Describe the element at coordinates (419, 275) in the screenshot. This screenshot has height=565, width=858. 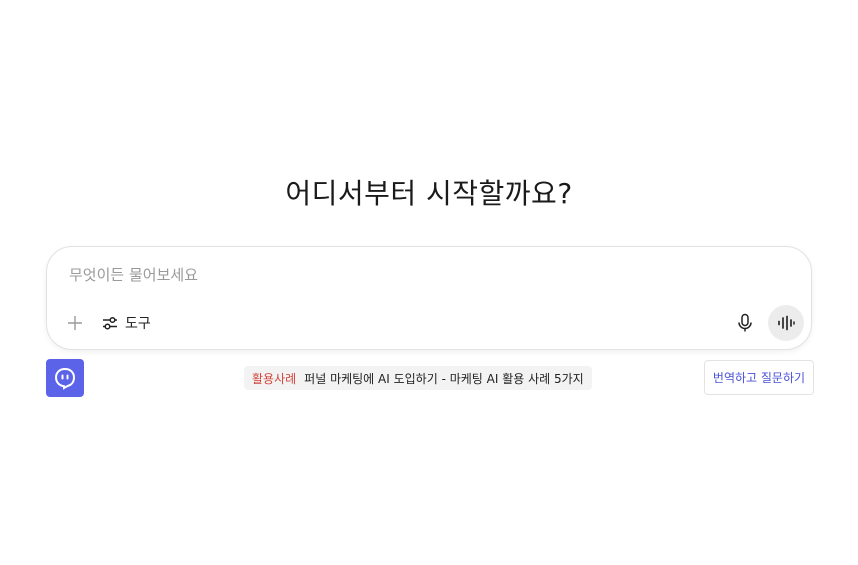
I see `prompt-input` at that location.